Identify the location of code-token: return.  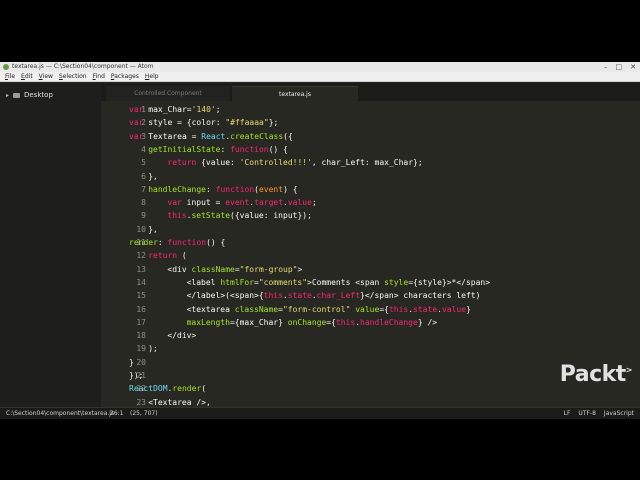
(182, 163).